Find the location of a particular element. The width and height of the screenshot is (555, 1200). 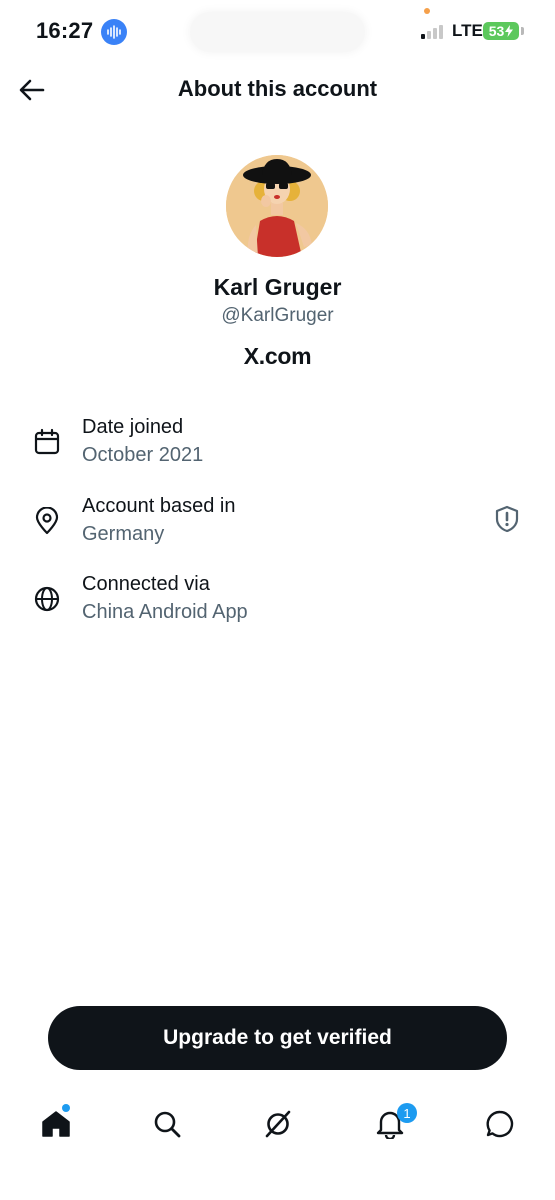

info-row-value: China Android App is located at coordinates (165, 612).